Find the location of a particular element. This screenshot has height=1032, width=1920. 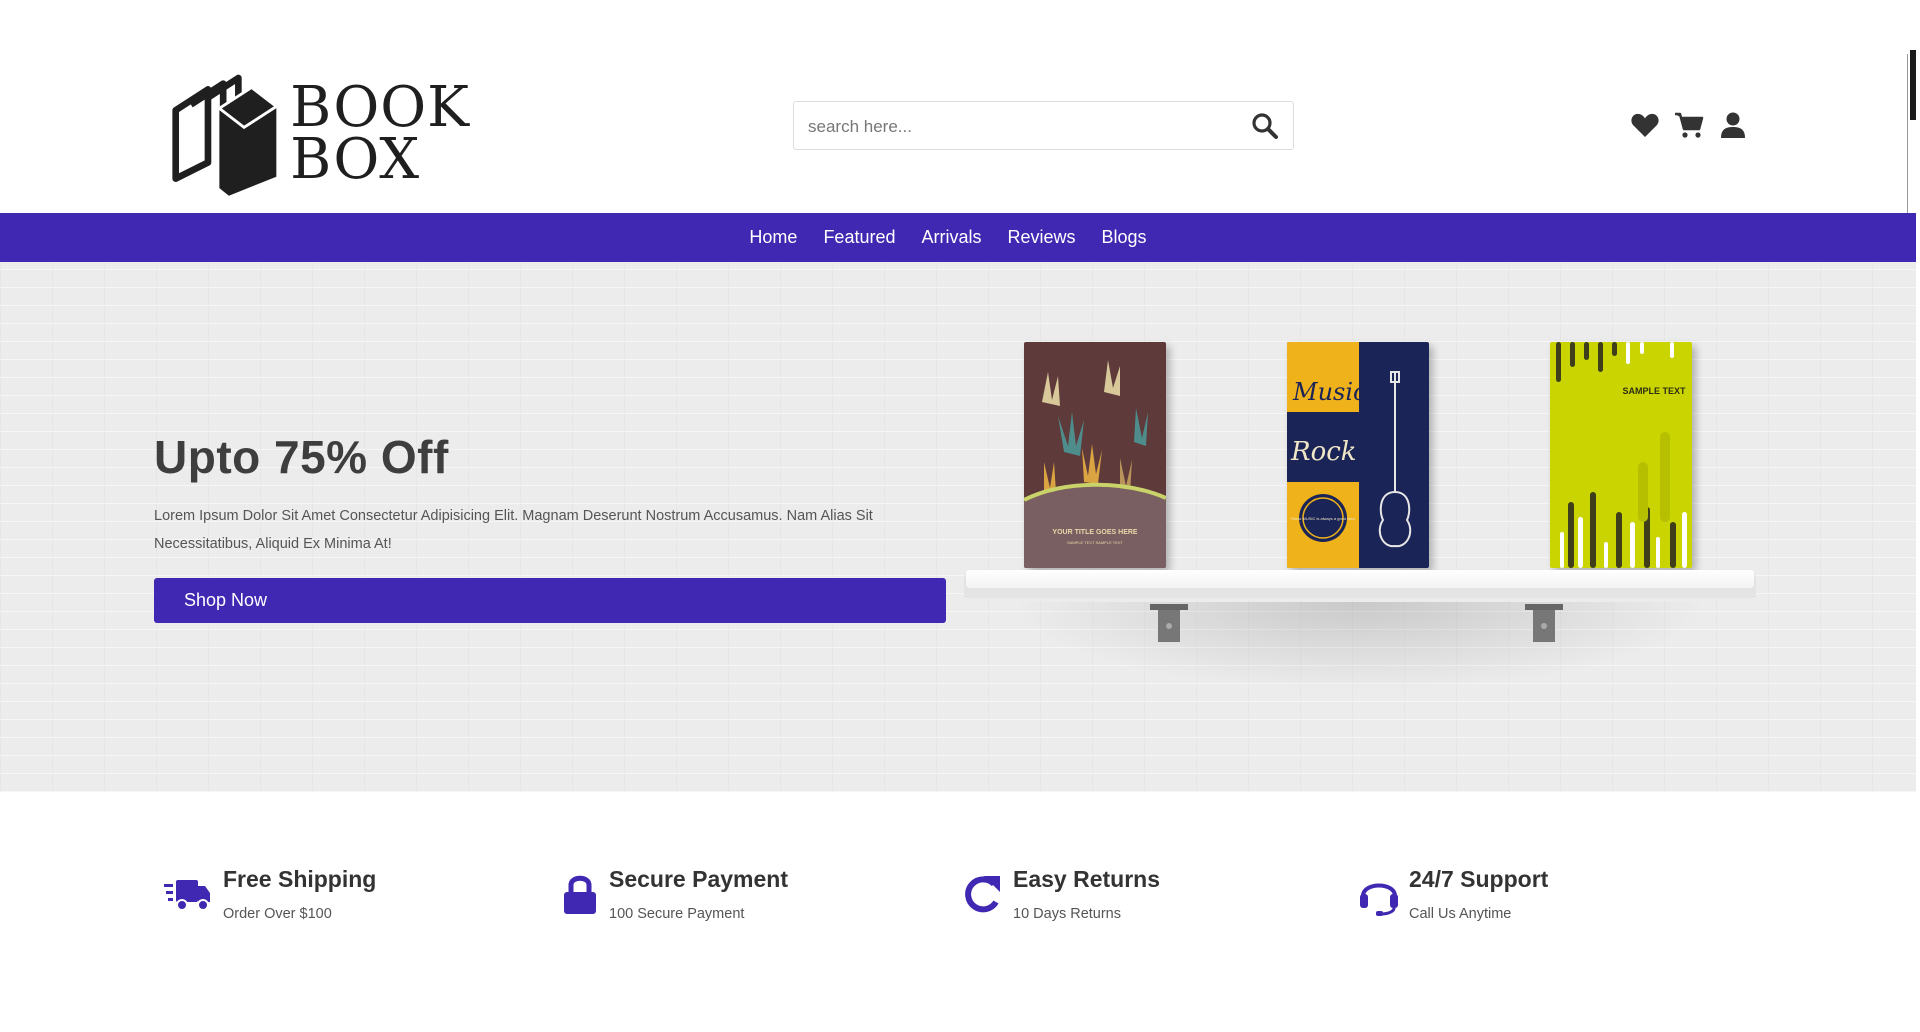

truck-icon is located at coordinates (187, 894).